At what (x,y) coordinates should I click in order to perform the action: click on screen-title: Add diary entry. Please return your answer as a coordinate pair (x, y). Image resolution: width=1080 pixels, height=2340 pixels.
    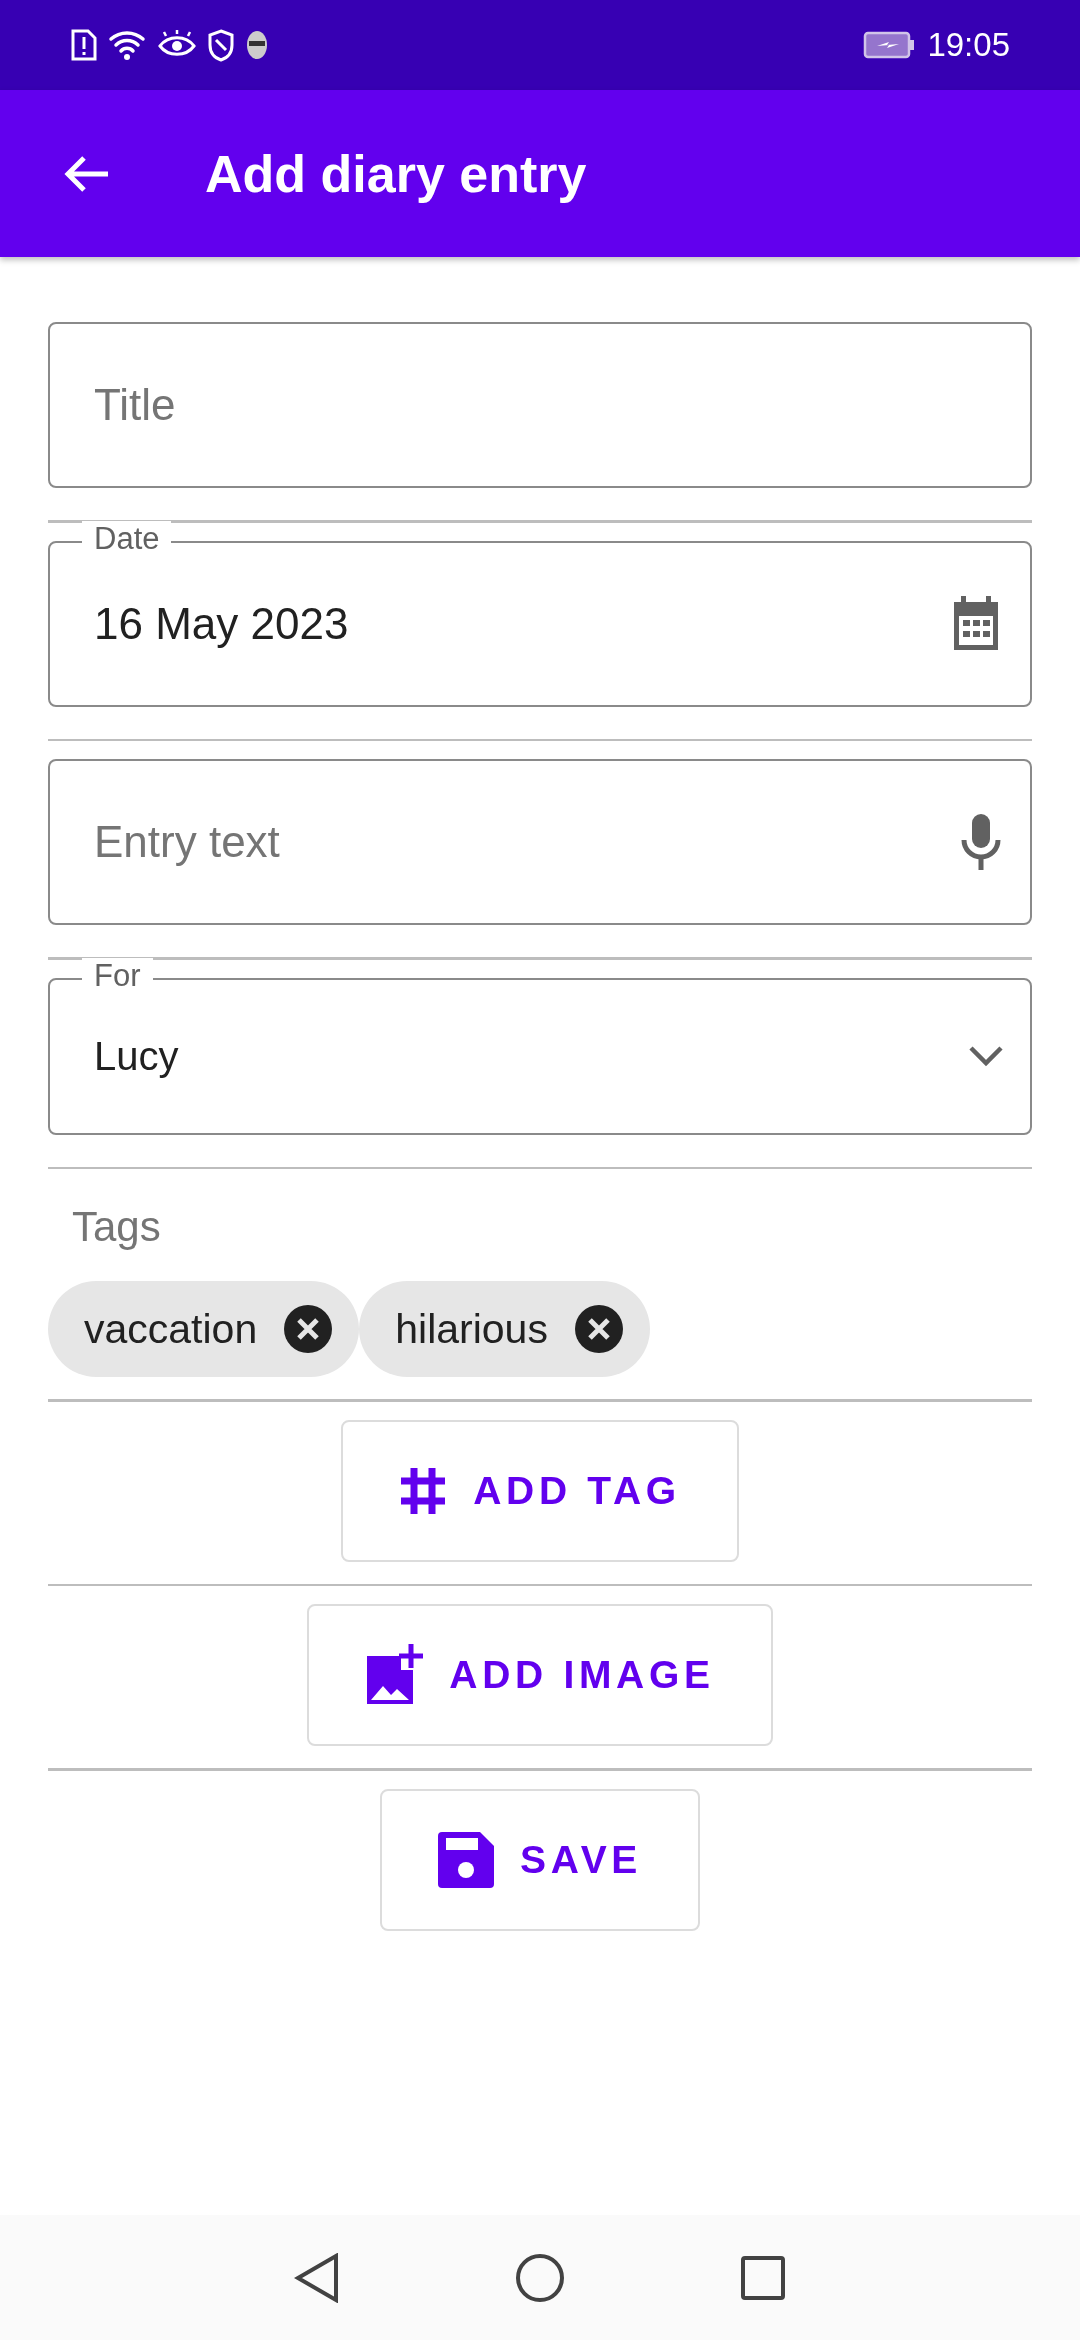
    Looking at the image, I should click on (396, 173).